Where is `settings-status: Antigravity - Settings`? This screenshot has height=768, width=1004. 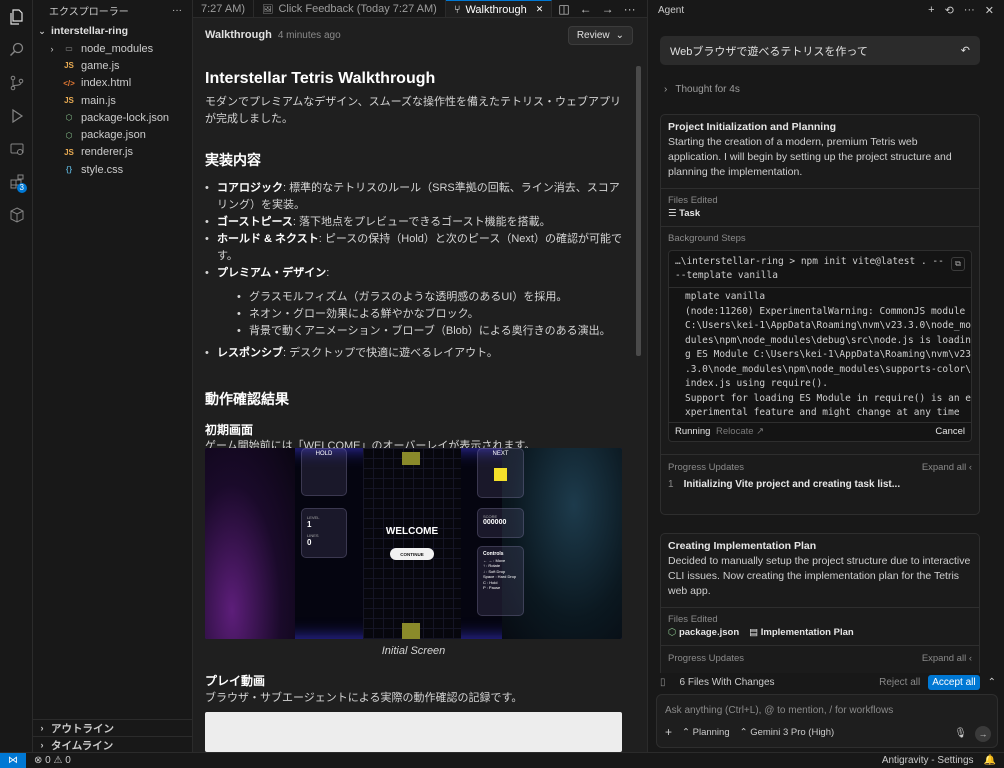
settings-status: Antigravity - Settings is located at coordinates (928, 760).